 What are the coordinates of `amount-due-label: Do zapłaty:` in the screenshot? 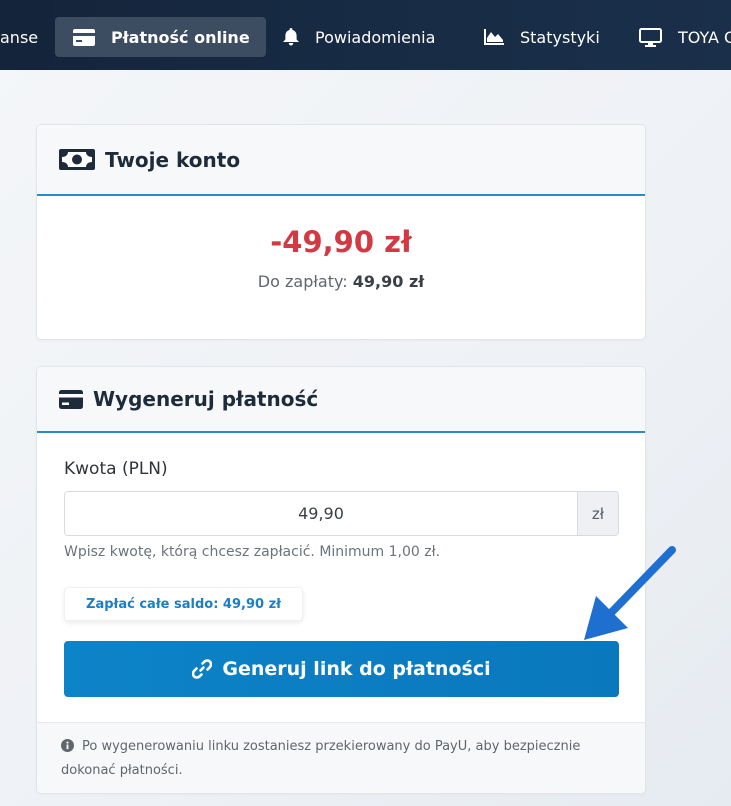 It's located at (302, 281).